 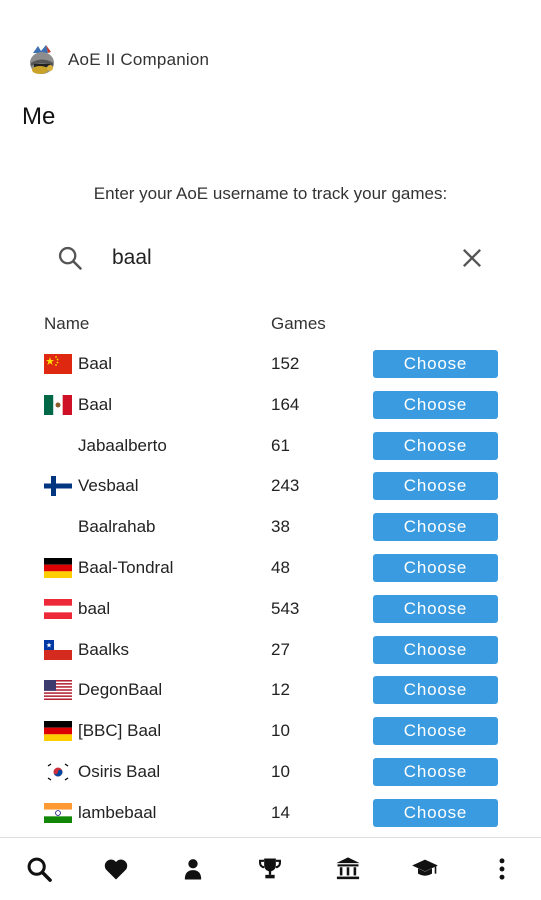 What do you see at coordinates (104, 649) in the screenshot?
I see `player-name: Baalks` at bounding box center [104, 649].